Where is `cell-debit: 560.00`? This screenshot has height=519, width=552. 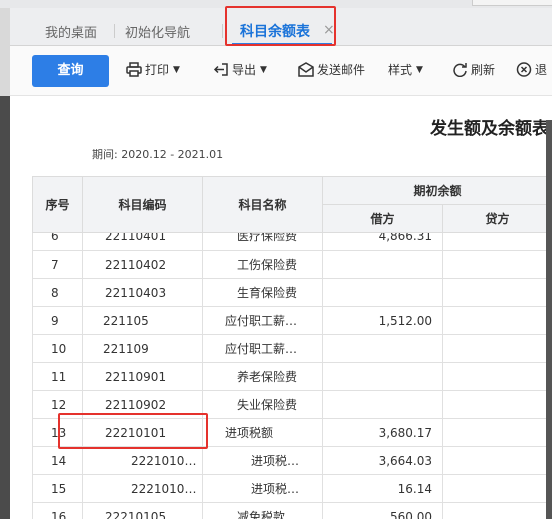
cell-debit: 560.00 is located at coordinates (382, 510).